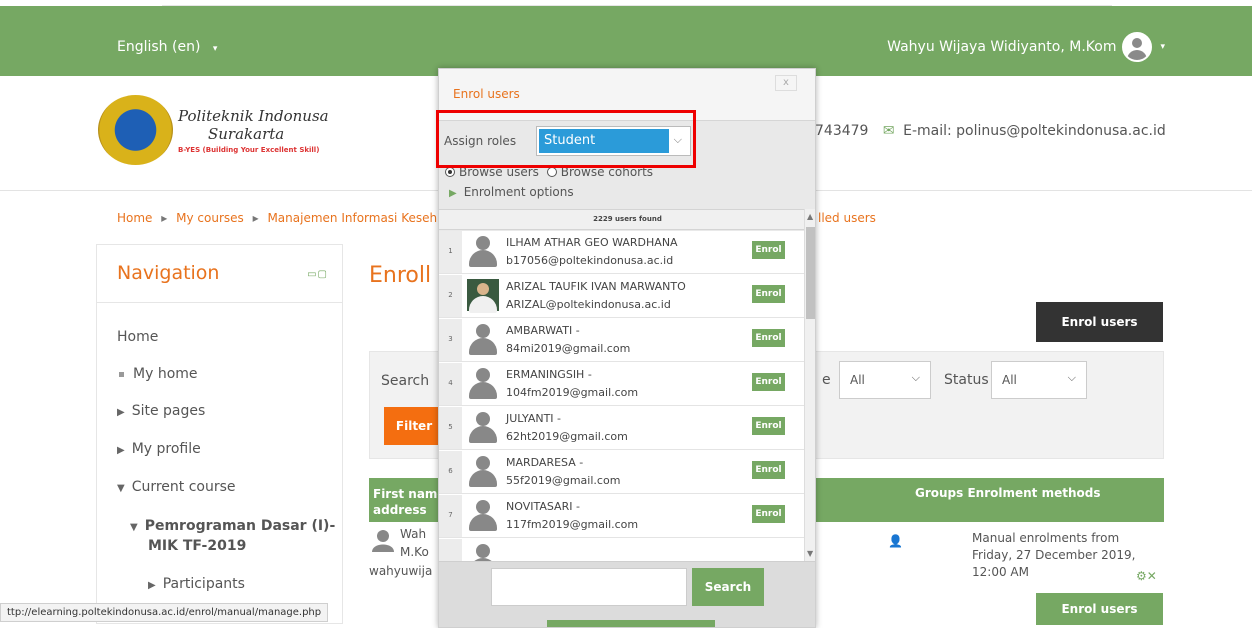  I want to click on role-filter-select: All ⌵, so click(885, 380).